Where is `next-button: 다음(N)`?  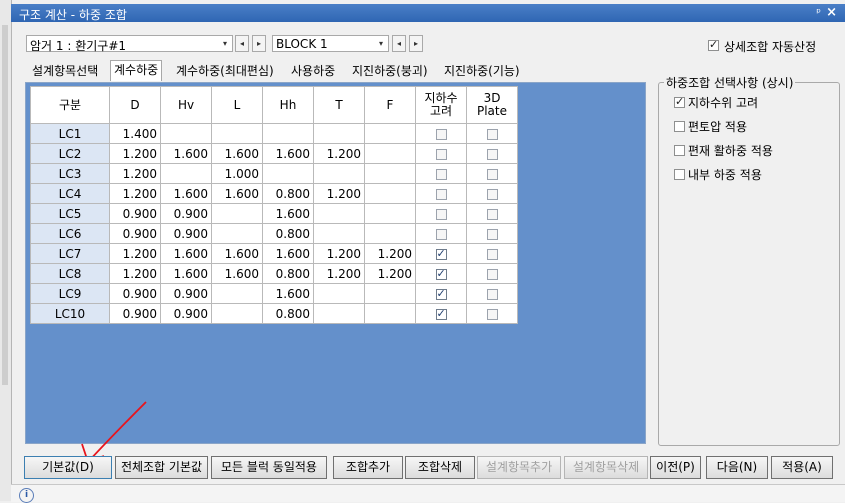
next-button: 다음(N) is located at coordinates (737, 467).